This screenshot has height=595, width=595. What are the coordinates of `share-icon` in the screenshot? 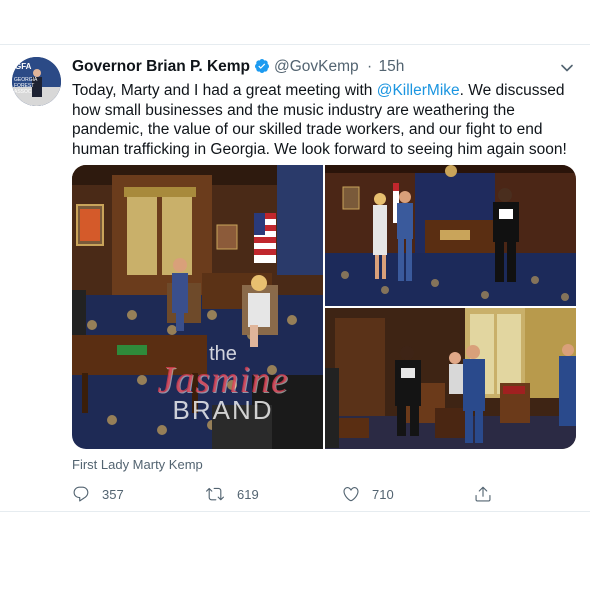 It's located at (483, 494).